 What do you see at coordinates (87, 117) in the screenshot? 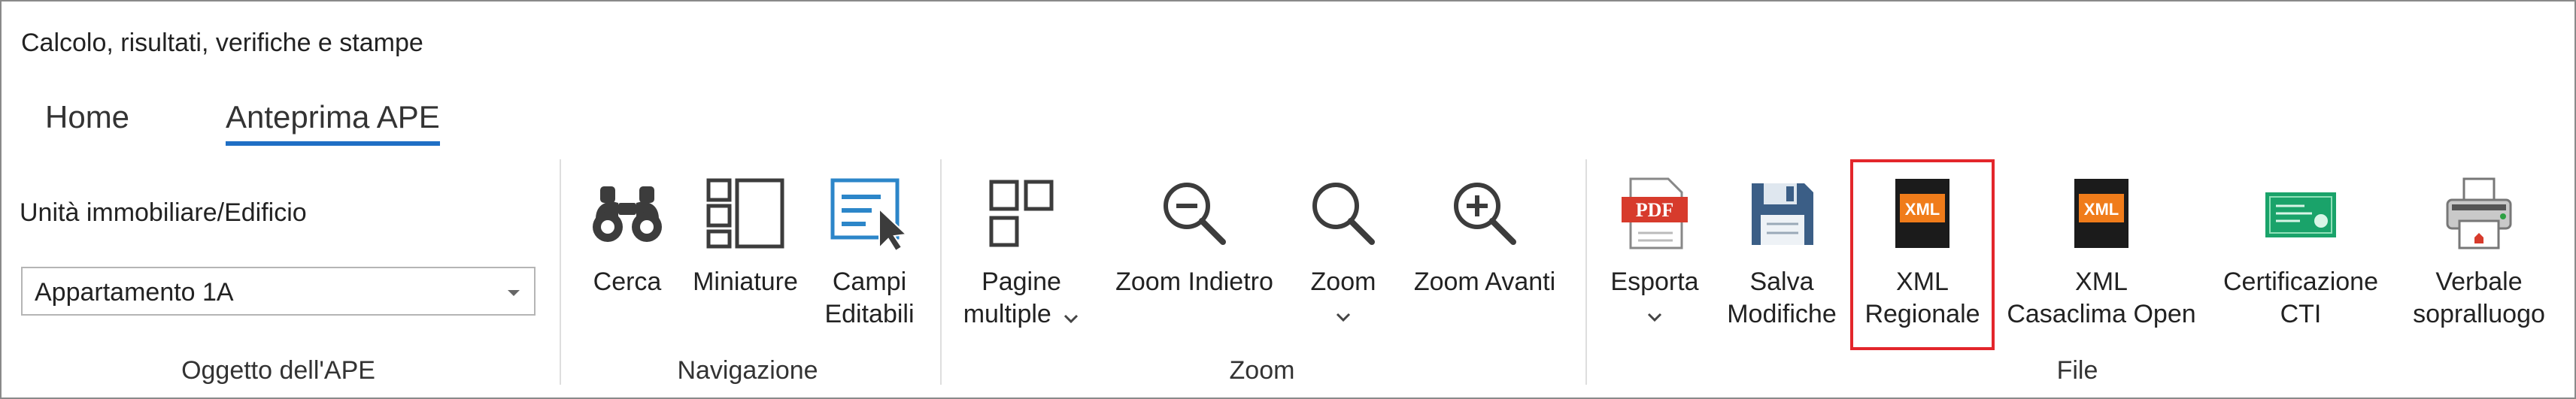
I see `tab-home: Home` at bounding box center [87, 117].